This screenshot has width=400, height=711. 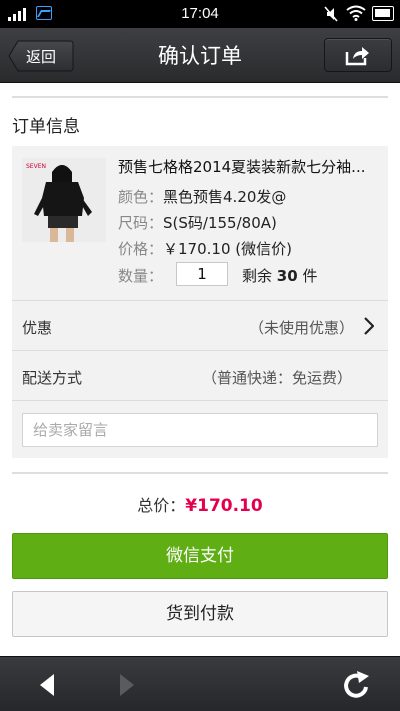 What do you see at coordinates (141, 249) in the screenshot?
I see `price-label: 价格：` at bounding box center [141, 249].